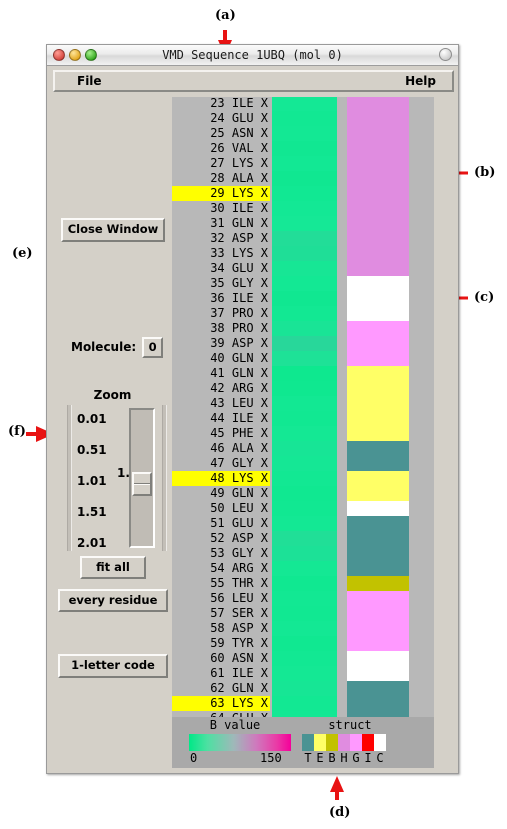 Image resolution: width=507 pixels, height=829 pixels. I want to click on sequence-row: 29 LYS X, so click(303, 193).